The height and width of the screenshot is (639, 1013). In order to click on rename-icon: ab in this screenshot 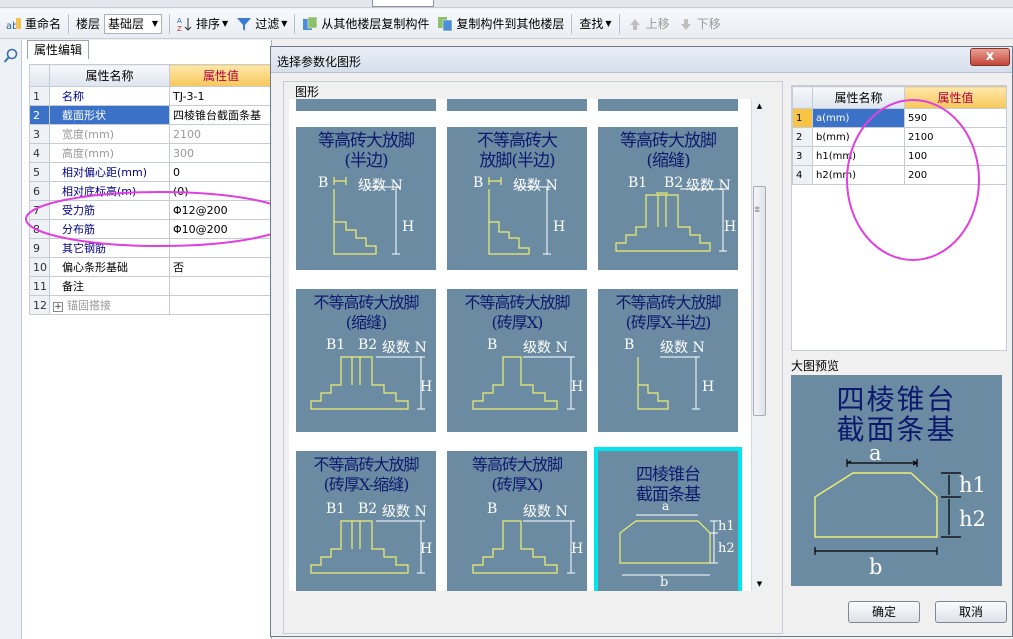, I will do `click(14, 24)`.